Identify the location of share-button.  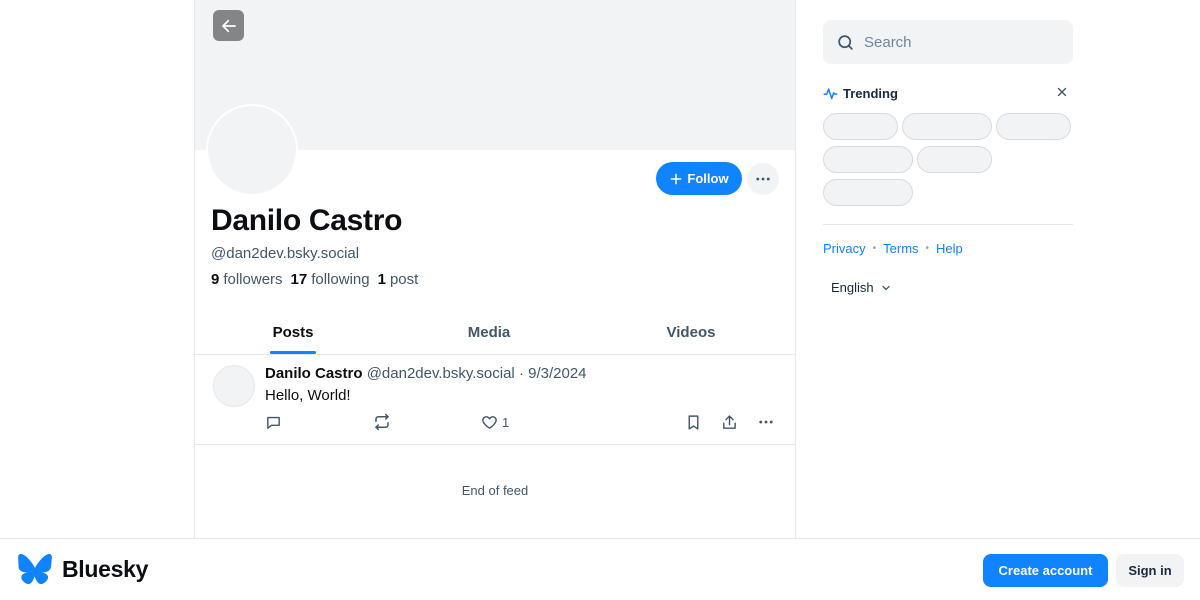
(729, 422).